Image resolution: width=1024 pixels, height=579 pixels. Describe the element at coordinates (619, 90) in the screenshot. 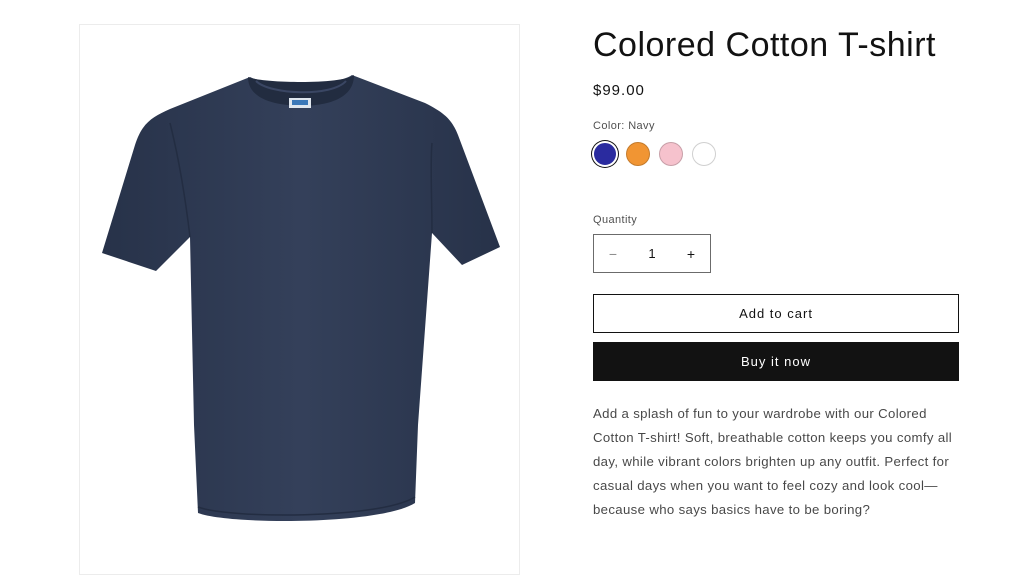

I see `product-price: $99.00` at that location.